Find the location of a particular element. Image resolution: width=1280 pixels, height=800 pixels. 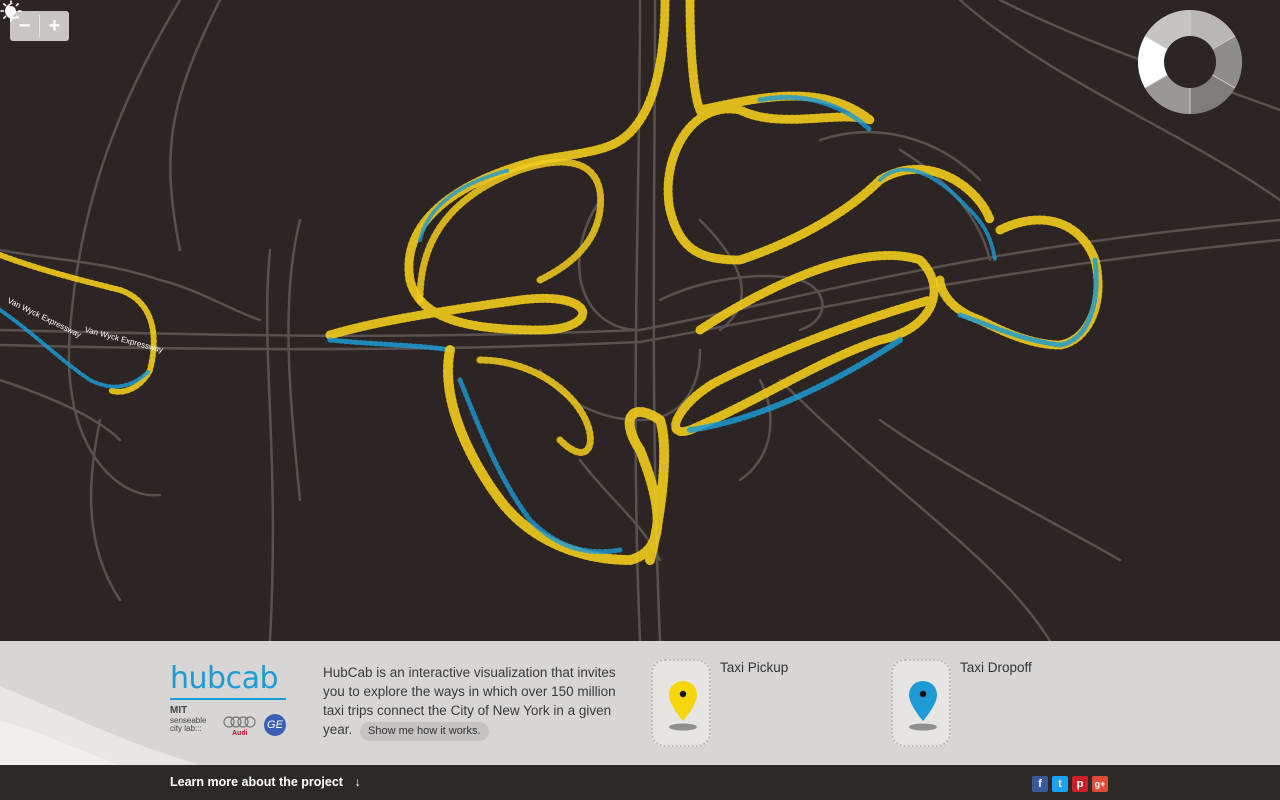

audi-logo: Audi is located at coordinates (239, 726).